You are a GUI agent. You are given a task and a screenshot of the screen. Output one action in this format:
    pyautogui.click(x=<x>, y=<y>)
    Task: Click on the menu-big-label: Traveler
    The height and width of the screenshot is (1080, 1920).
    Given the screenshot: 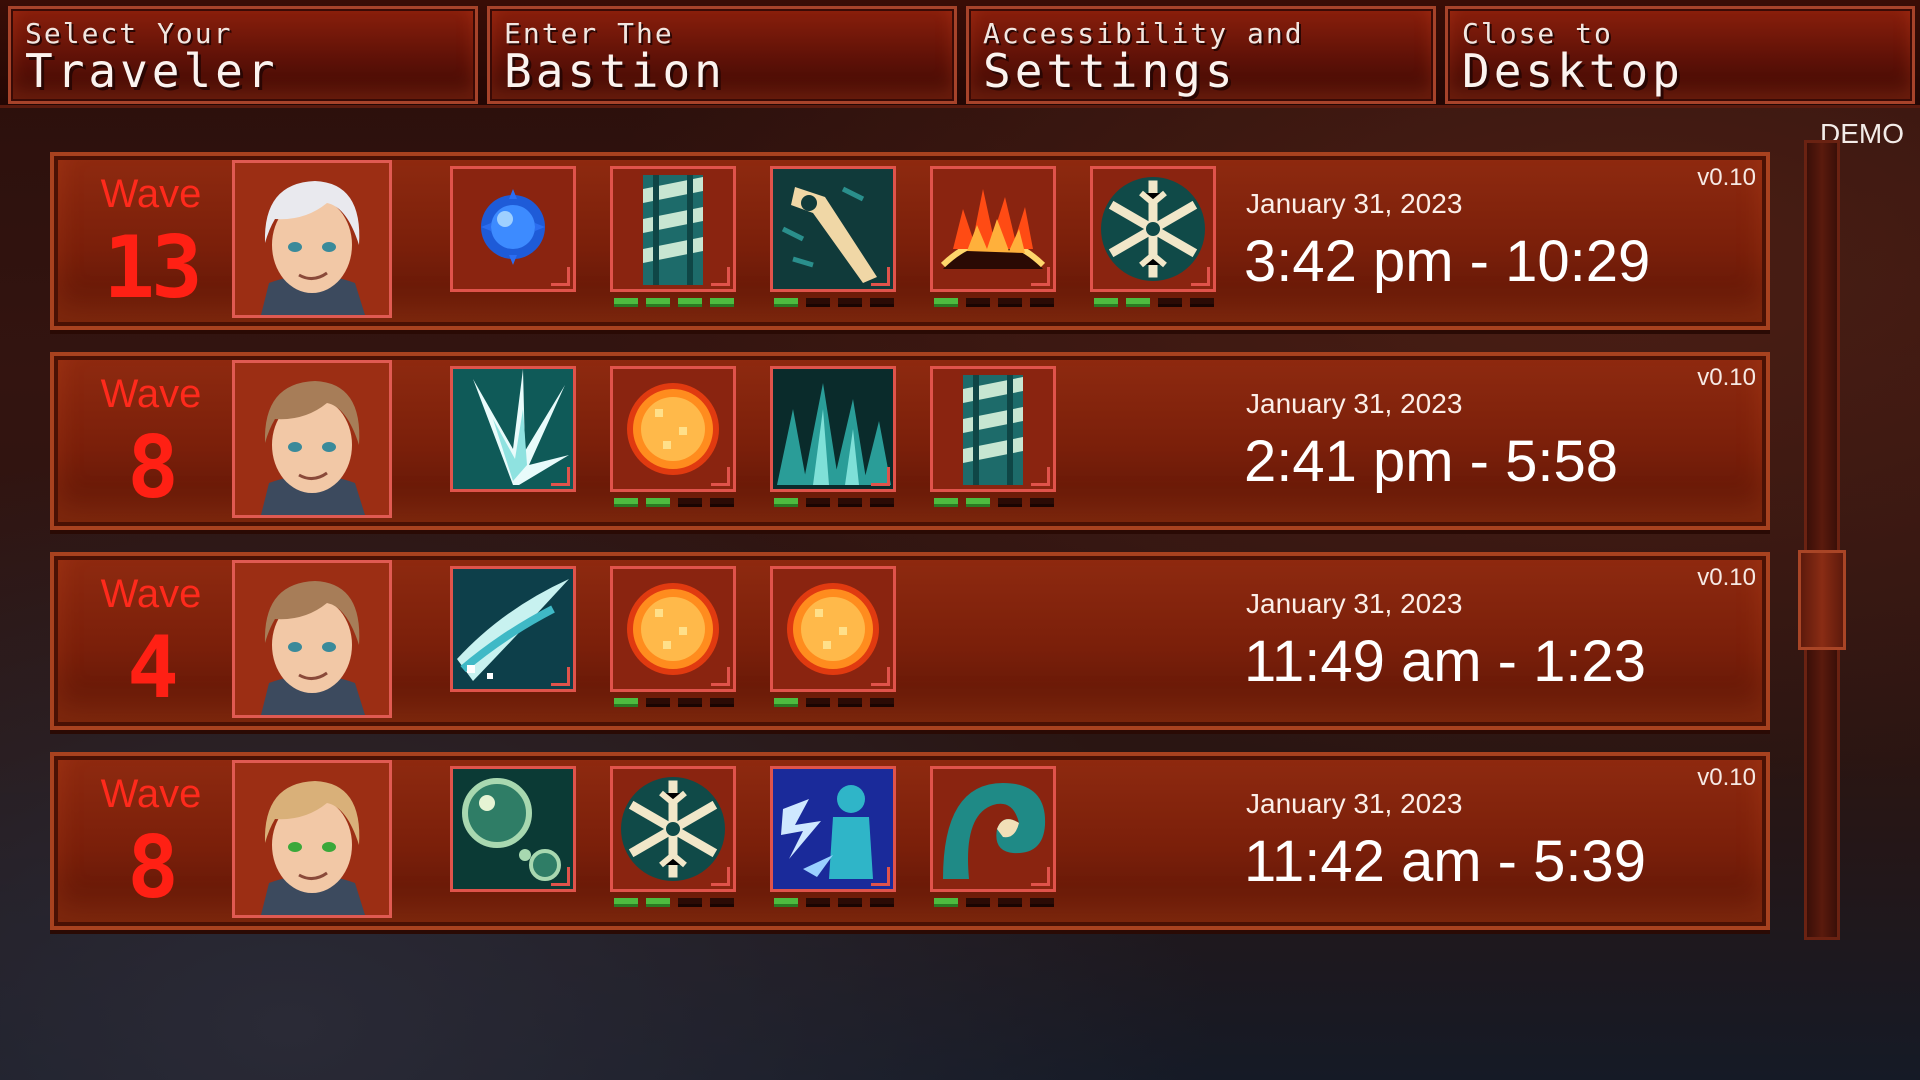 What is the action you would take?
    pyautogui.click(x=152, y=71)
    